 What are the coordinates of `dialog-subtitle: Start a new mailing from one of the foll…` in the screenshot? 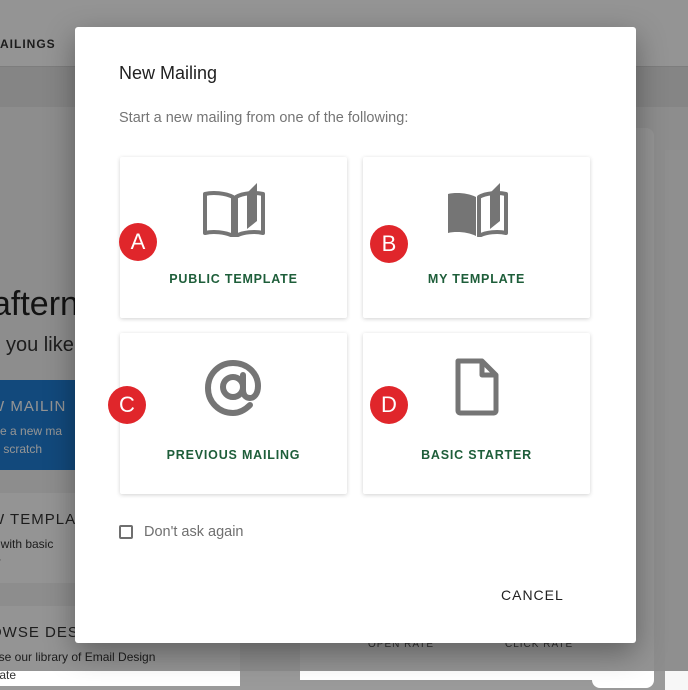 It's located at (264, 118).